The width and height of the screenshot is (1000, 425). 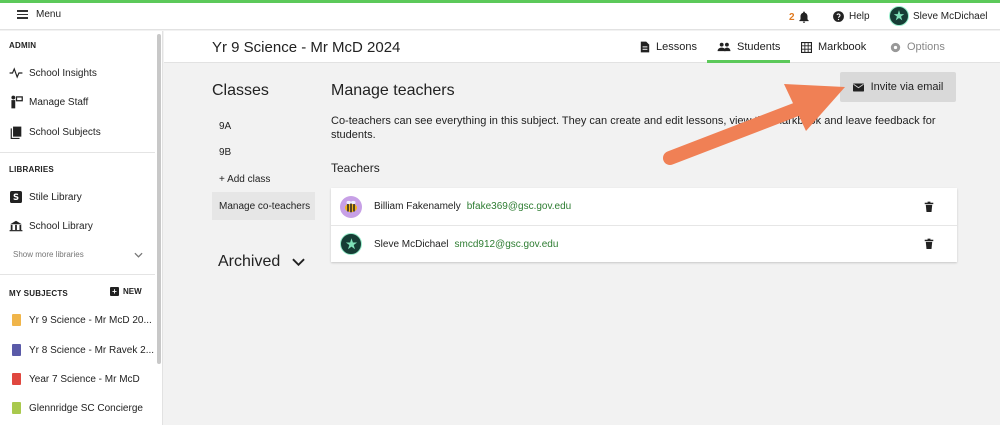 I want to click on staff-icon, so click(x=16, y=102).